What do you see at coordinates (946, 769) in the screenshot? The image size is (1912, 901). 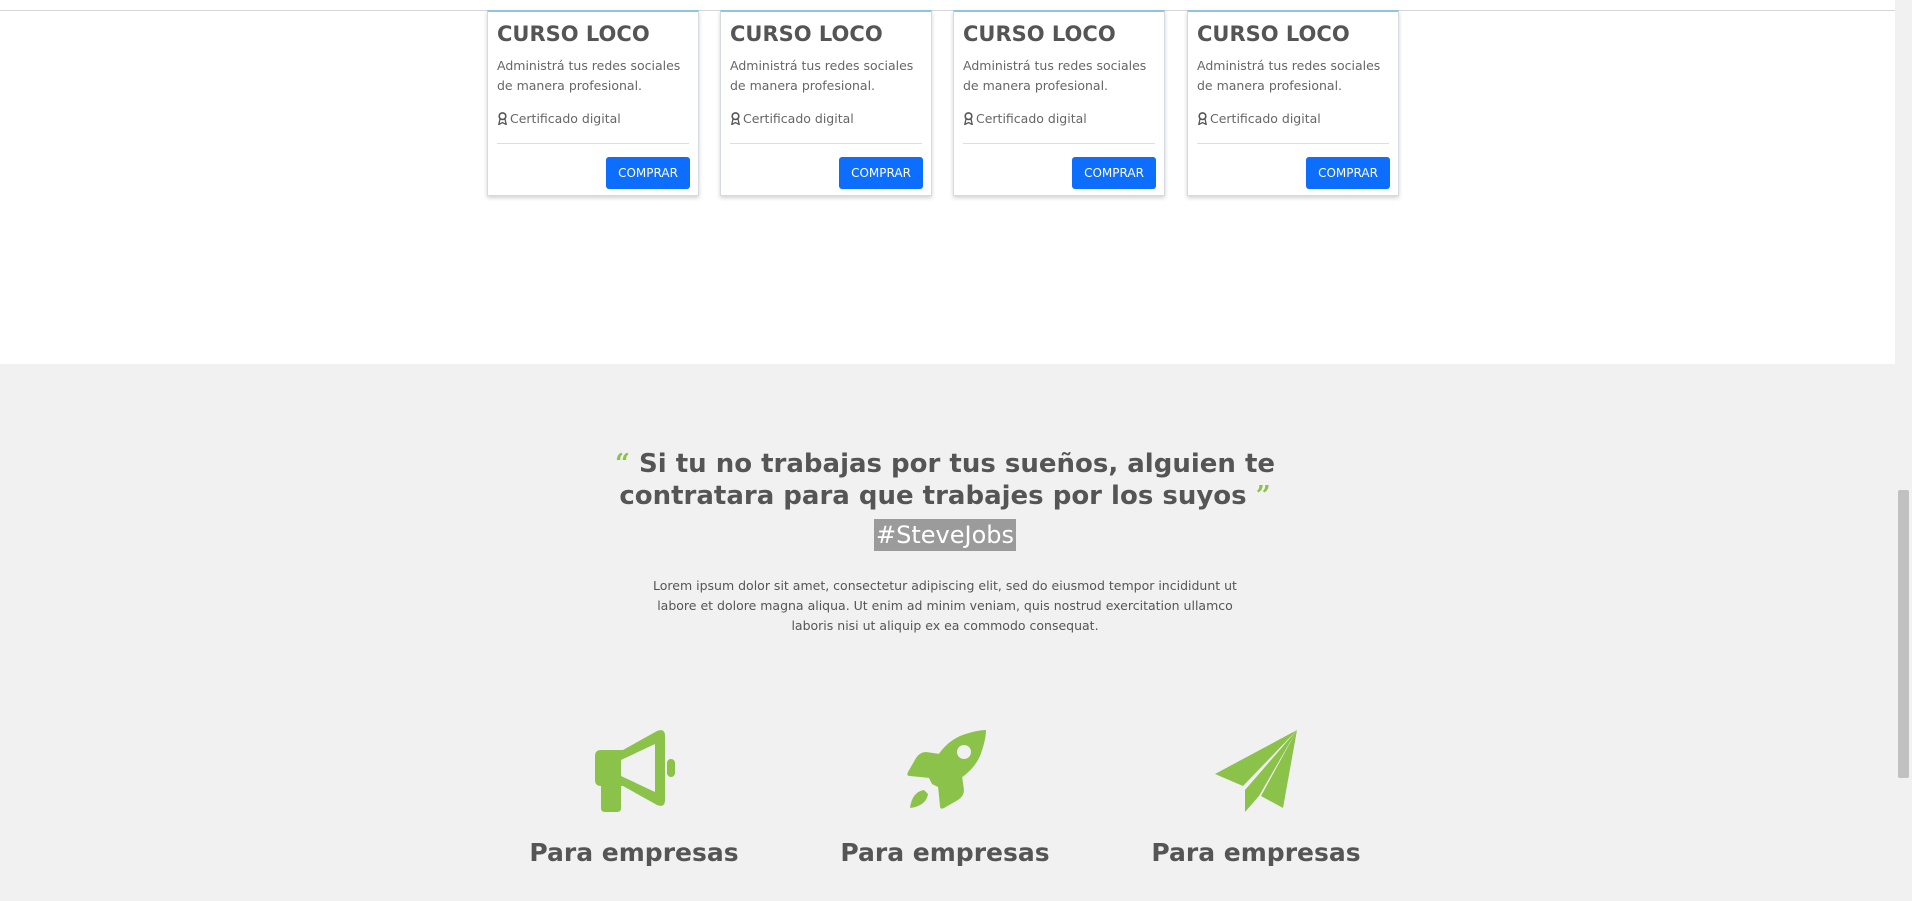 I see `rocket-icon` at bounding box center [946, 769].